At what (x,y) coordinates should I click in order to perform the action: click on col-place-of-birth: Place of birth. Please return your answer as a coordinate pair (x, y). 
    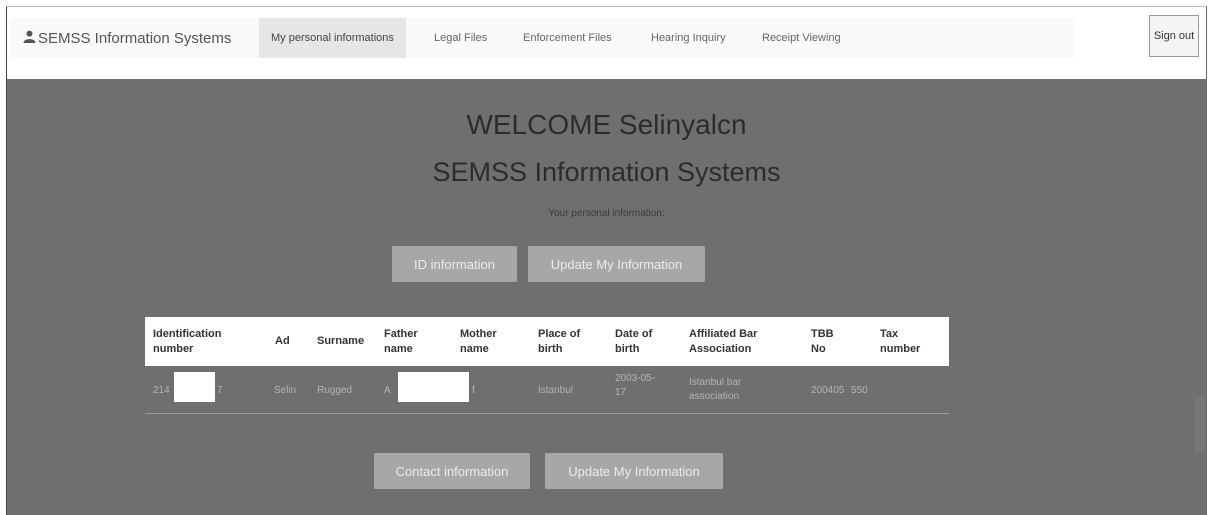
    Looking at the image, I should click on (559, 341).